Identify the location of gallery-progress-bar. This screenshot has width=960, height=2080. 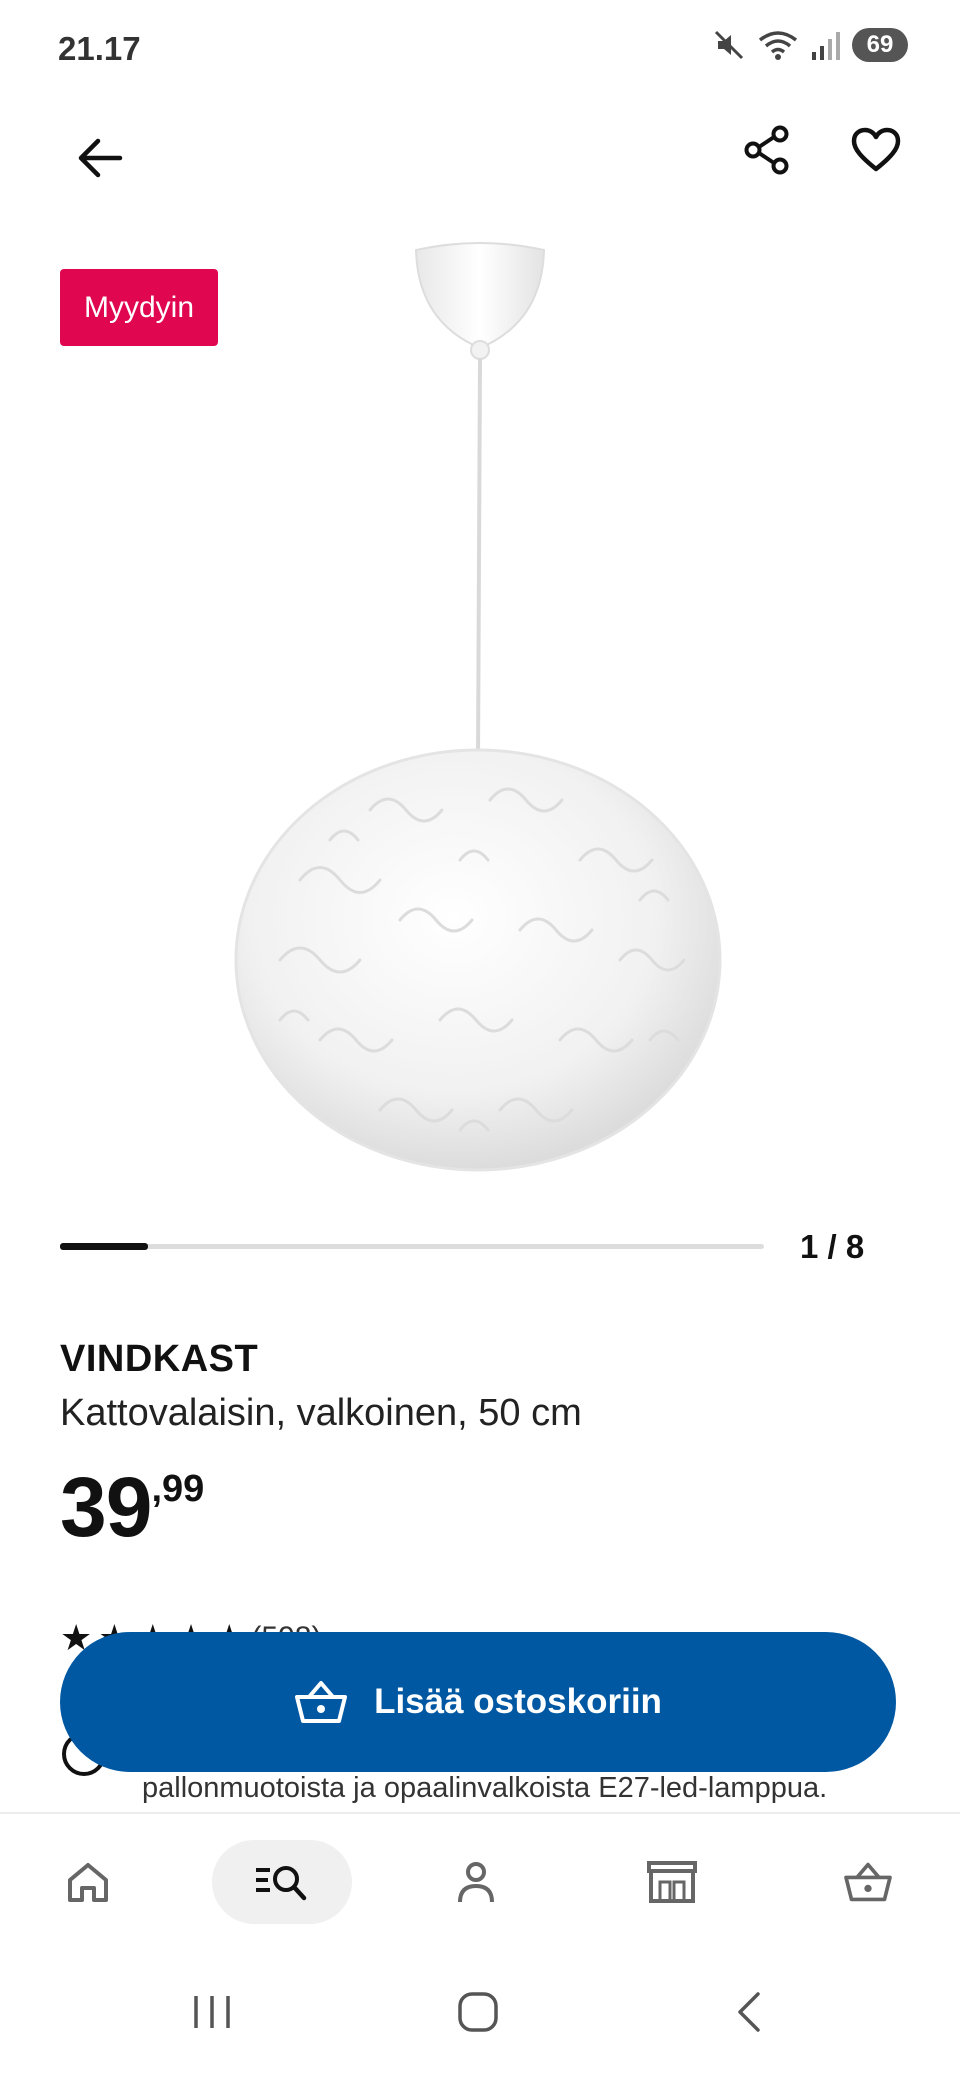
(412, 1246).